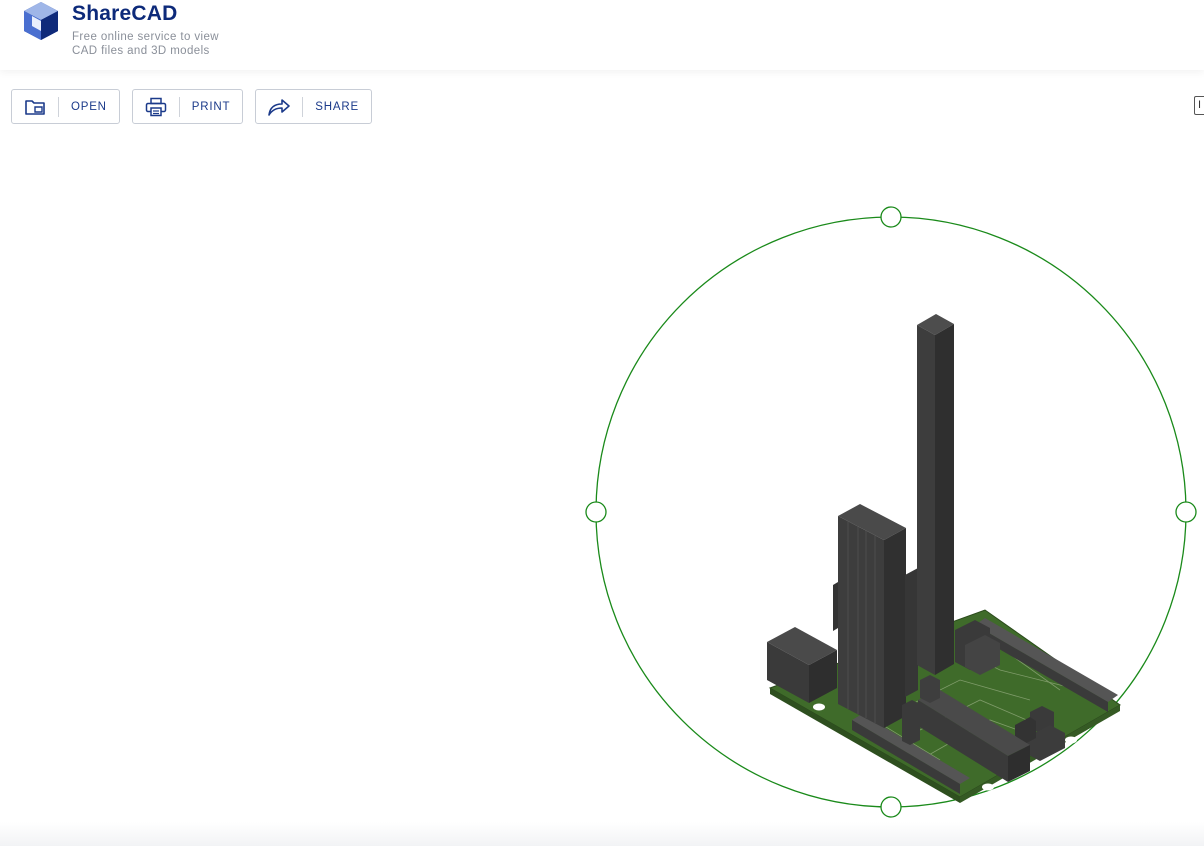  Describe the element at coordinates (35, 107) in the screenshot. I see `folder-icon` at that location.